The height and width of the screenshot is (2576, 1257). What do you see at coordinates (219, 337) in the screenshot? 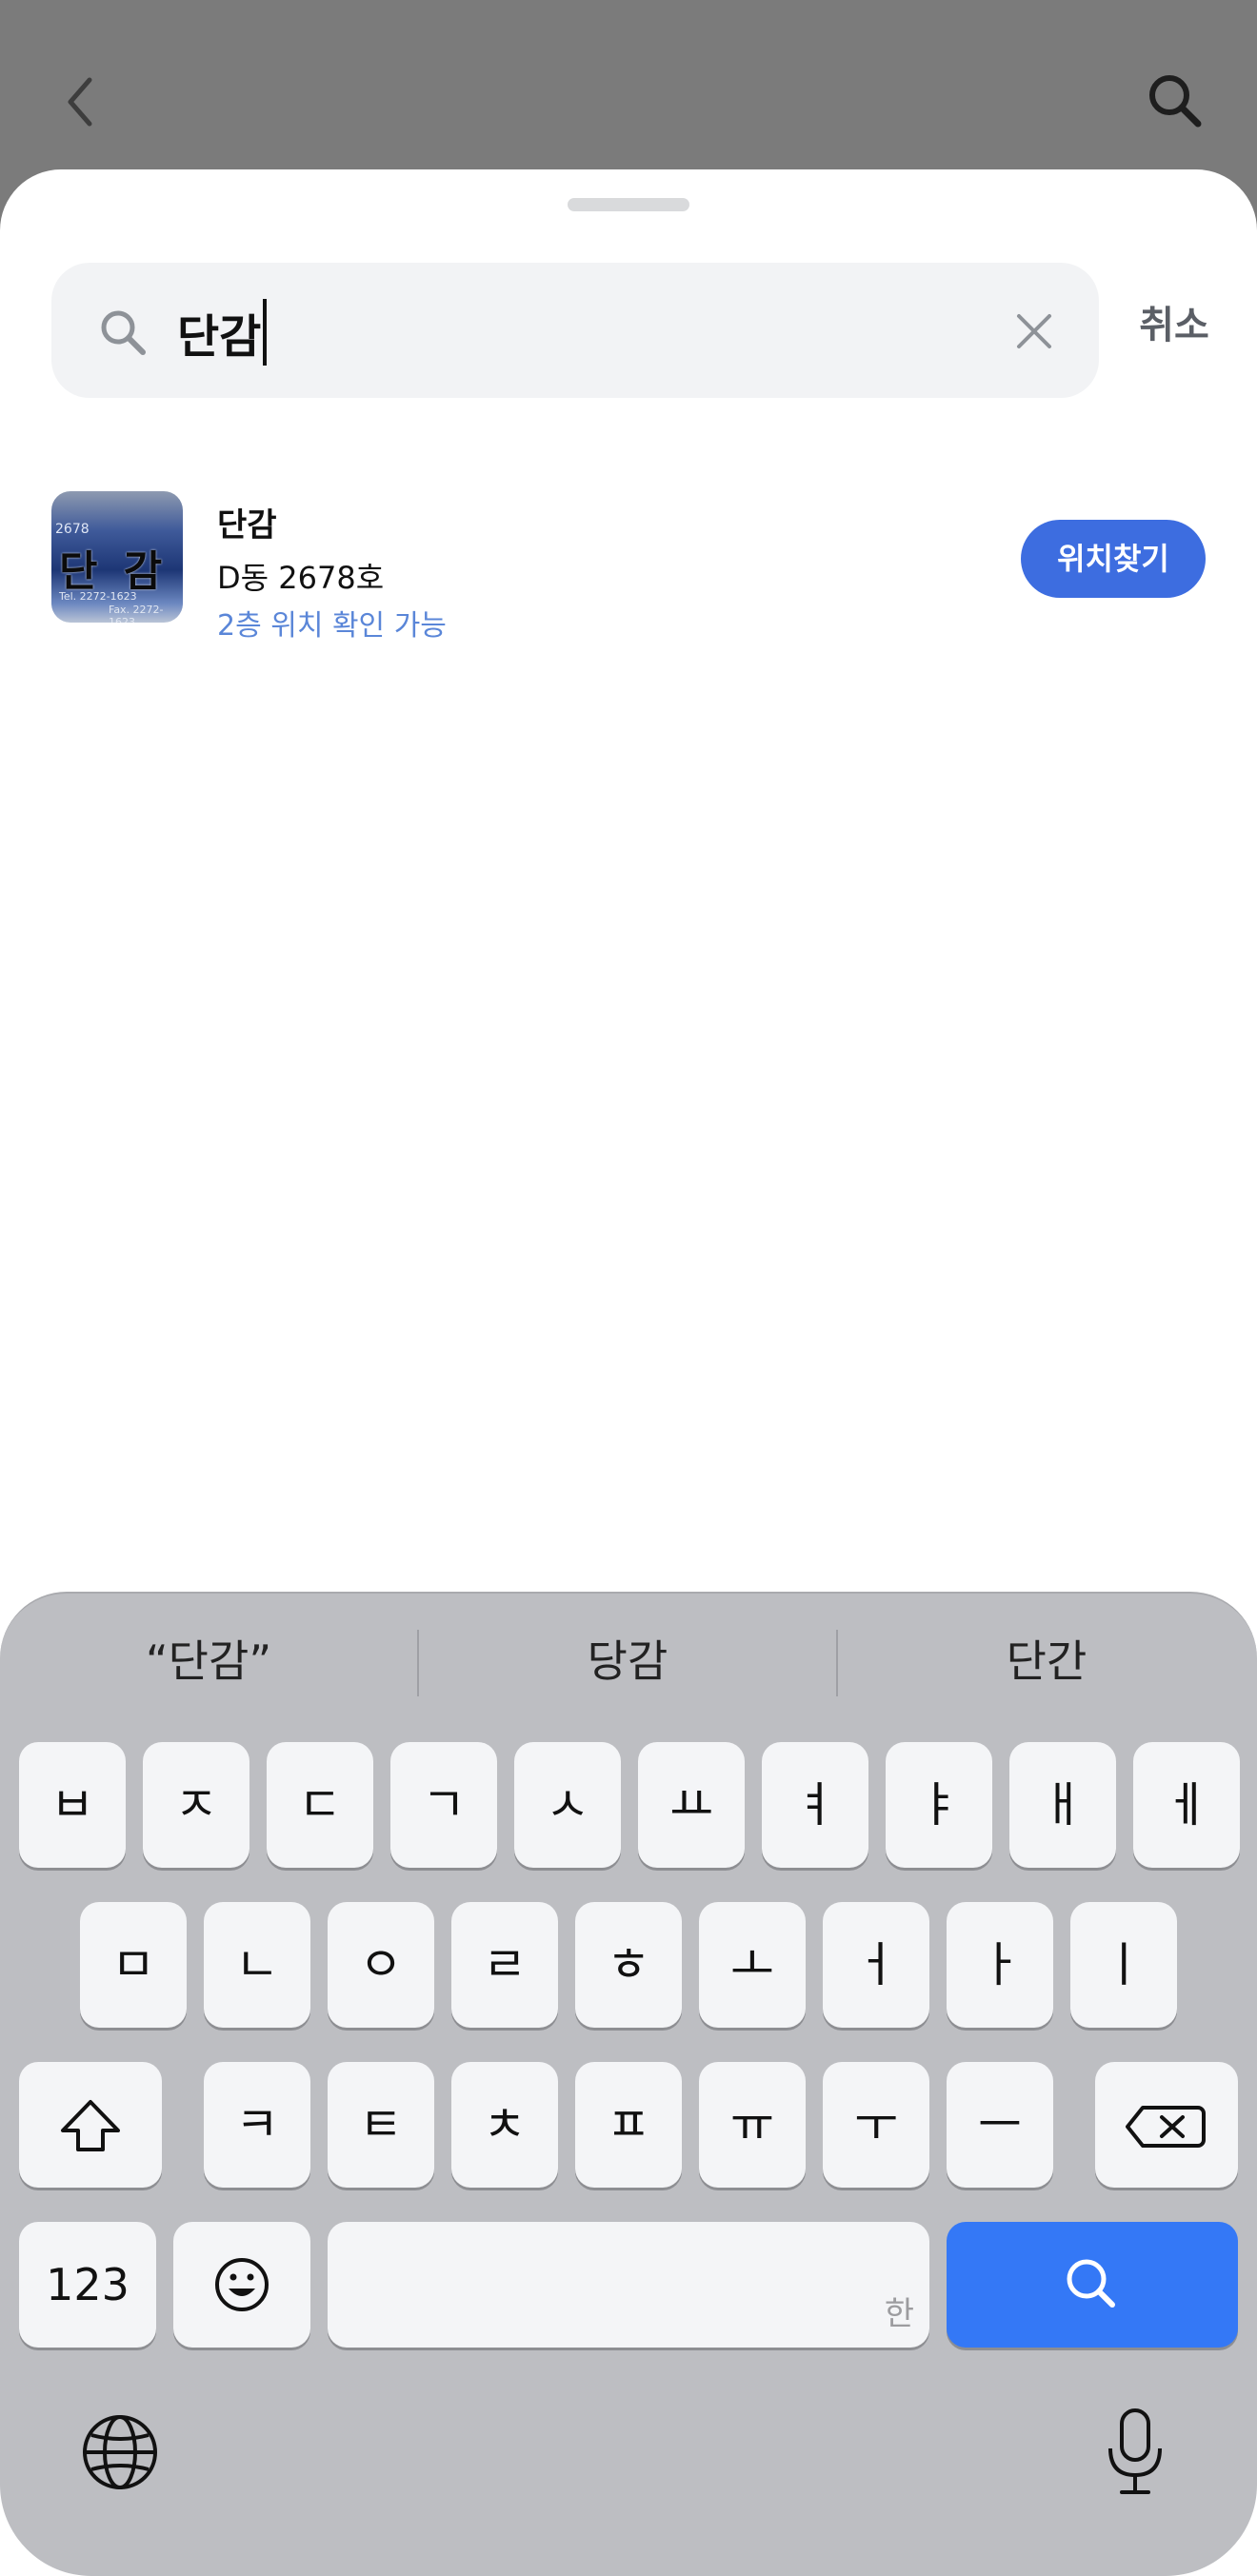
I see `search-query-text: 단감` at bounding box center [219, 337].